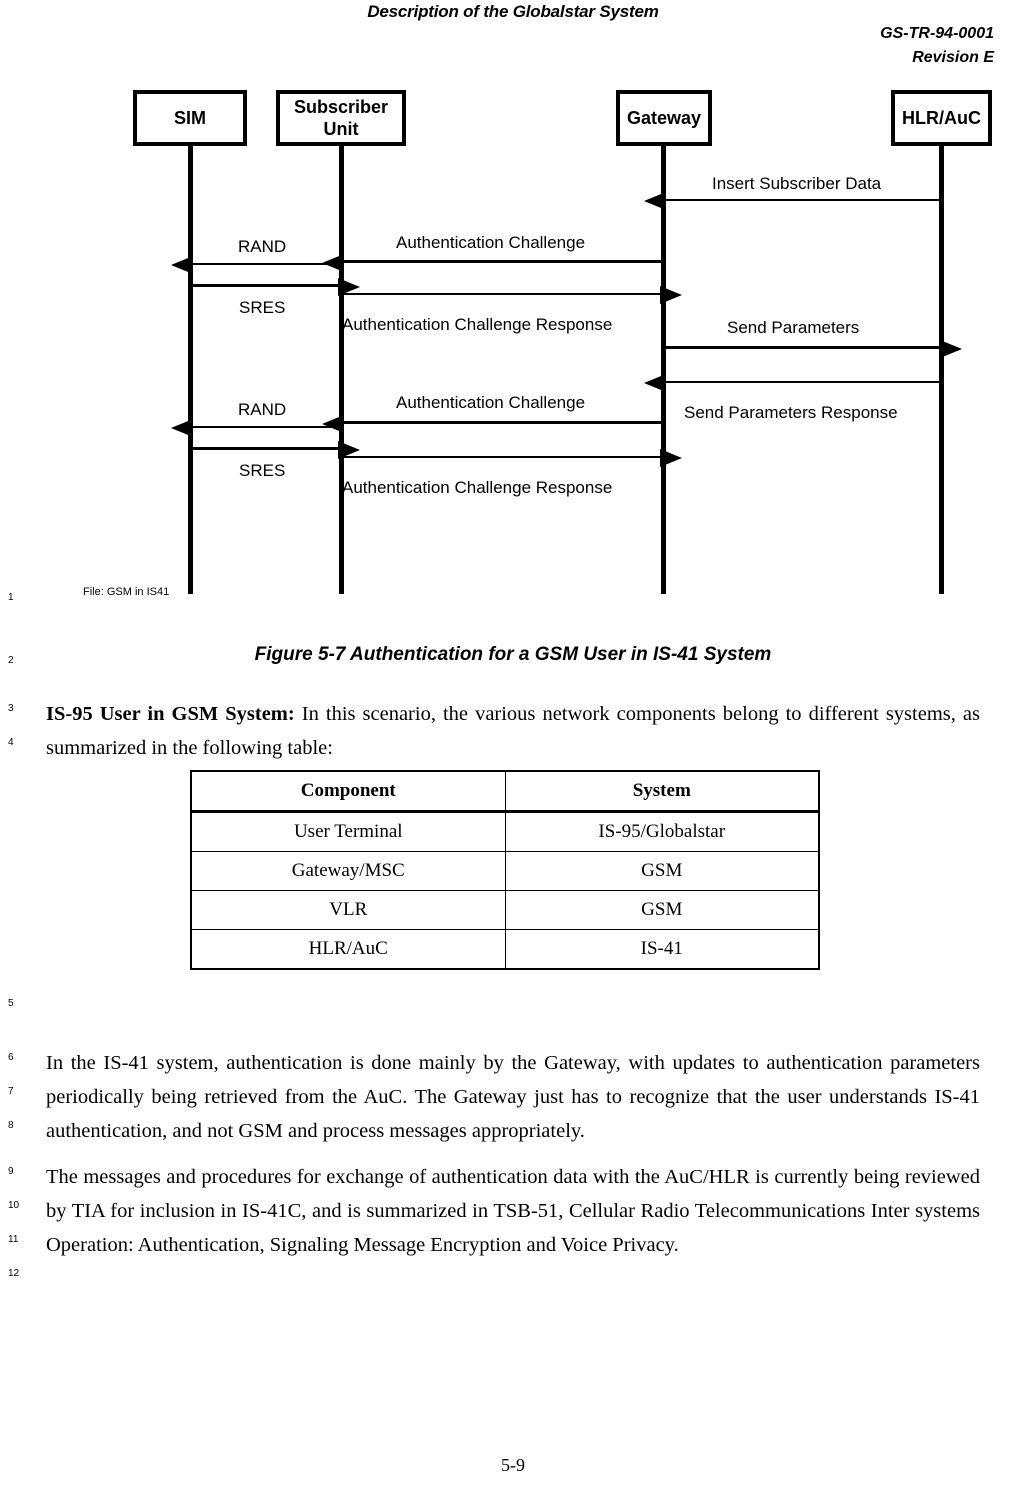 The width and height of the screenshot is (1026, 1492). What do you see at coordinates (348, 871) in the screenshot?
I see `table-cell-component: Gateway/MSC` at bounding box center [348, 871].